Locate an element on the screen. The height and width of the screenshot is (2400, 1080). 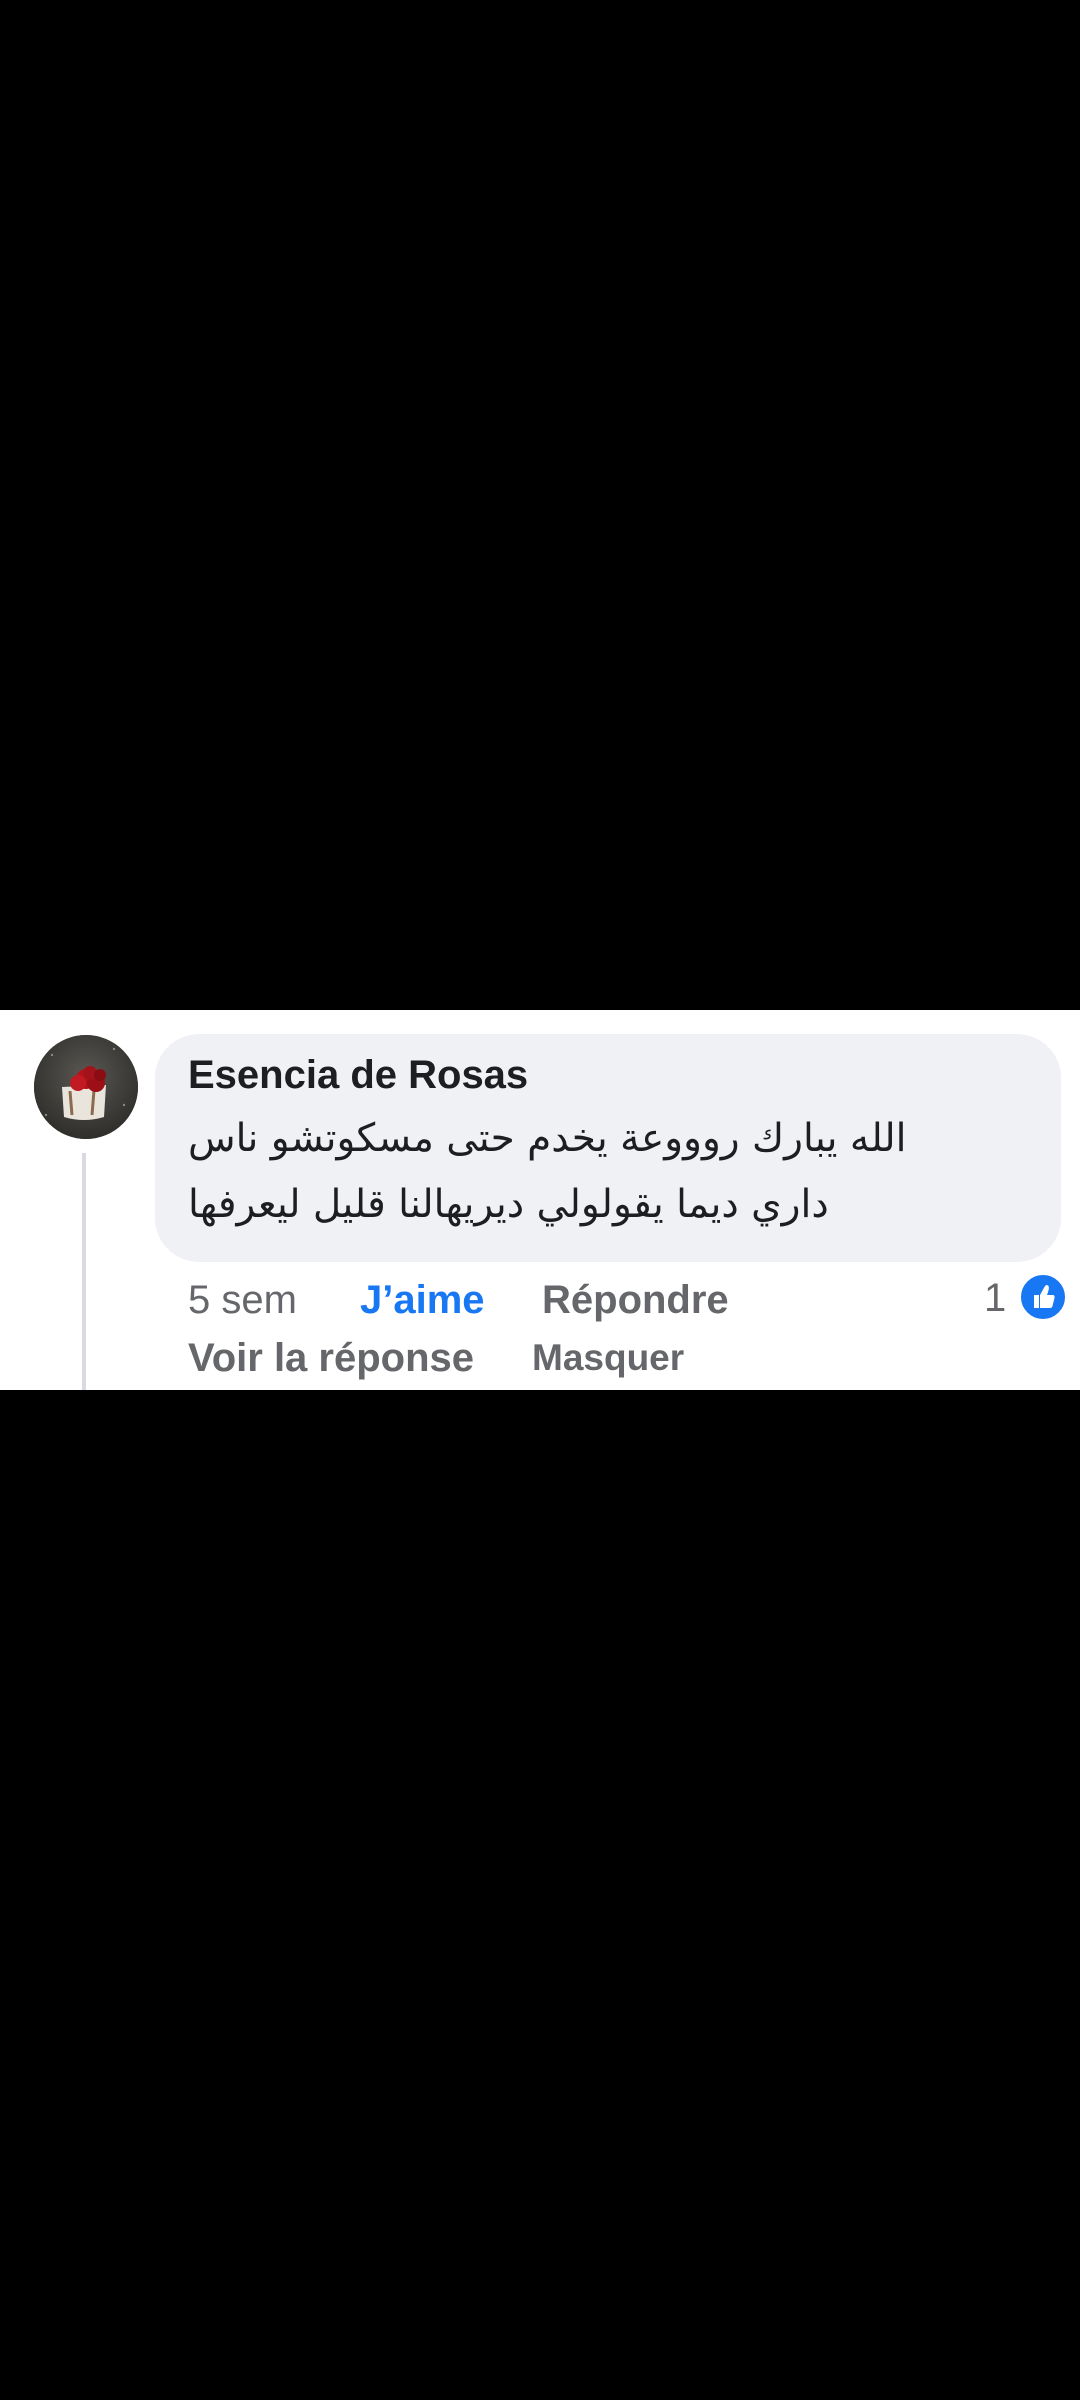
reply-button: Répondre is located at coordinates (635, 1300).